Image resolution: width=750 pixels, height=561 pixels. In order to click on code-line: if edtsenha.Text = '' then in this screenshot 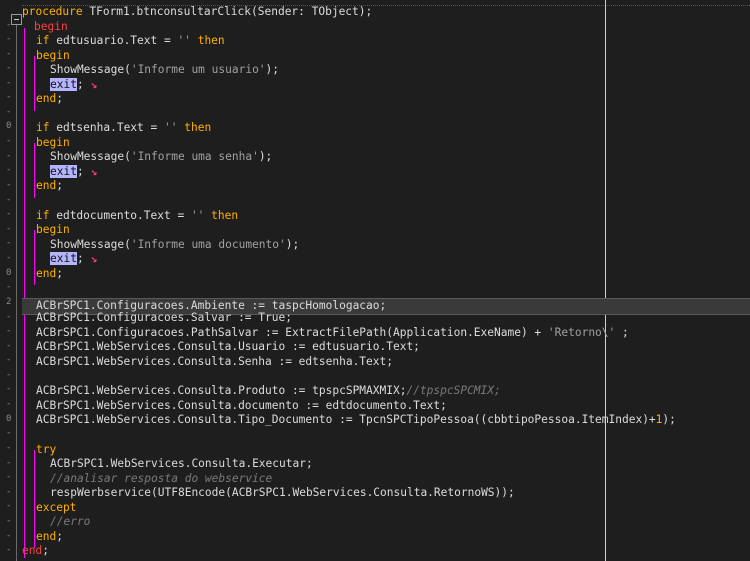, I will do `click(386, 128)`.